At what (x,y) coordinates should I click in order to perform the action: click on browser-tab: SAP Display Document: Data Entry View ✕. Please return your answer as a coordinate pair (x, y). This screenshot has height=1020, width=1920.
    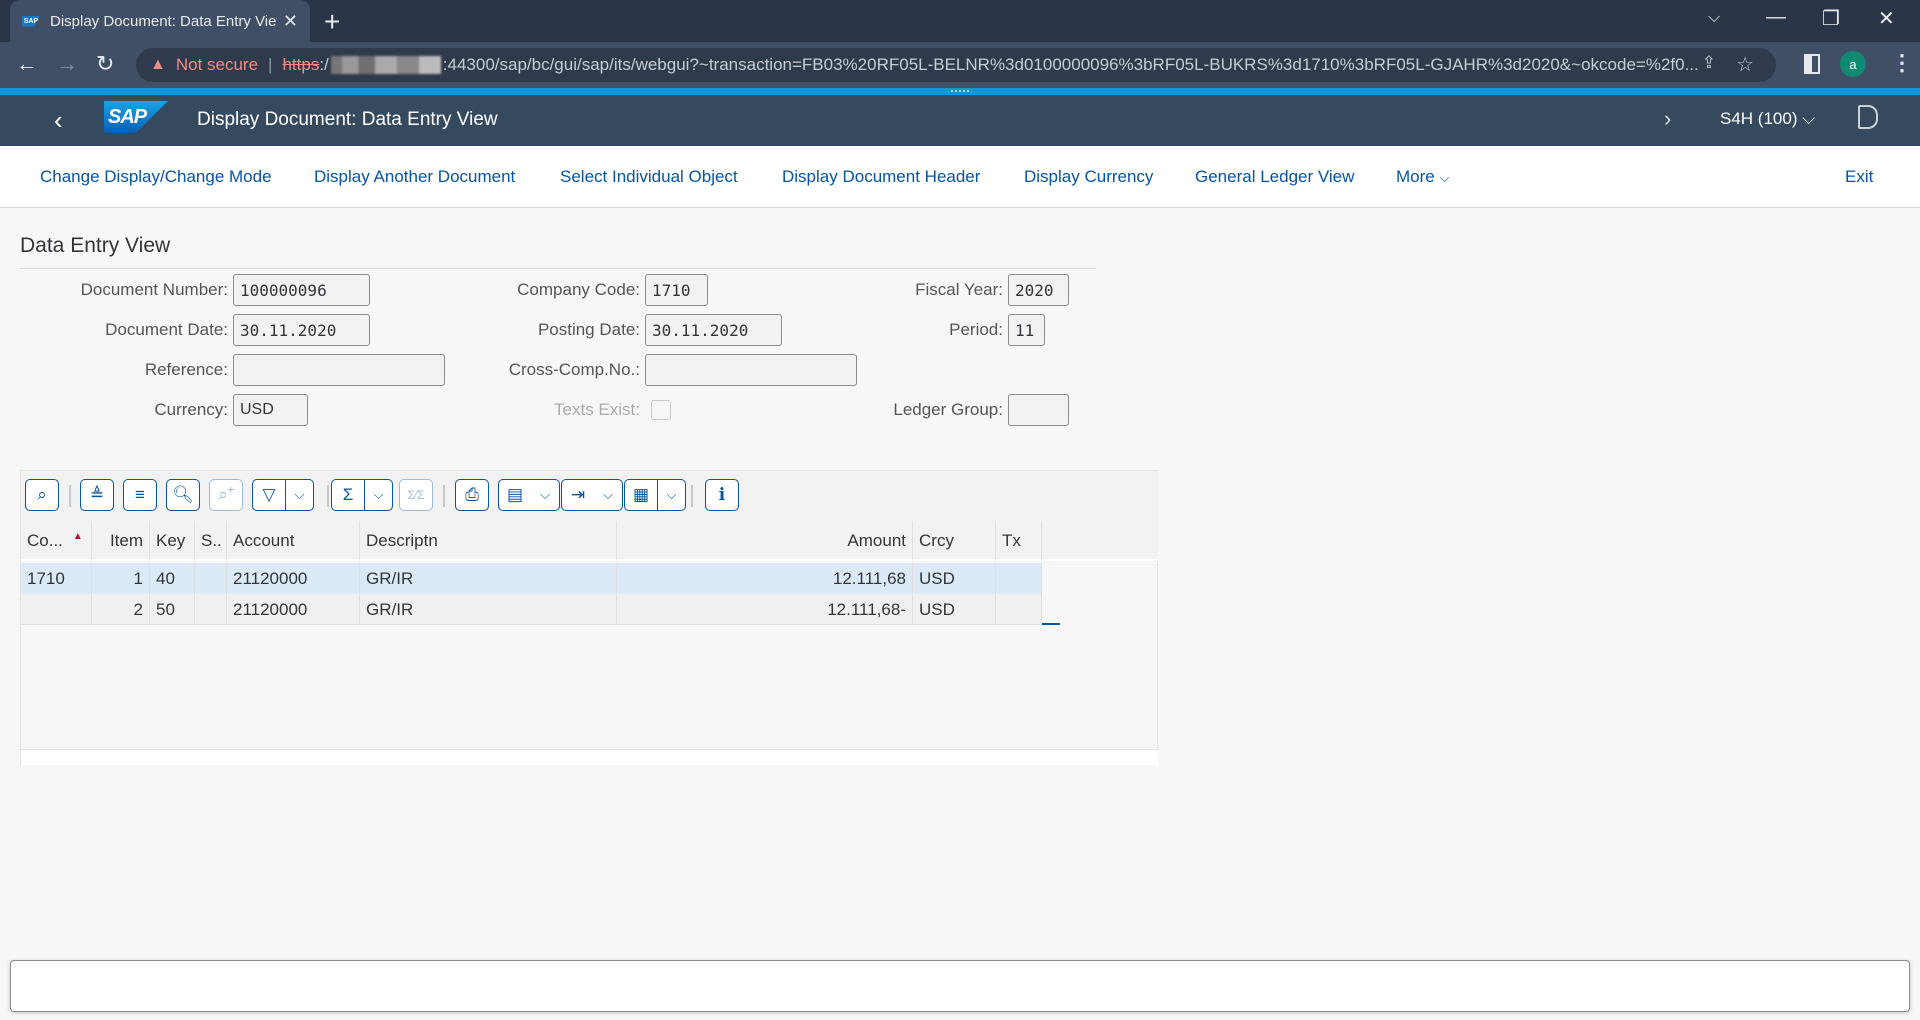
    Looking at the image, I should click on (160, 21).